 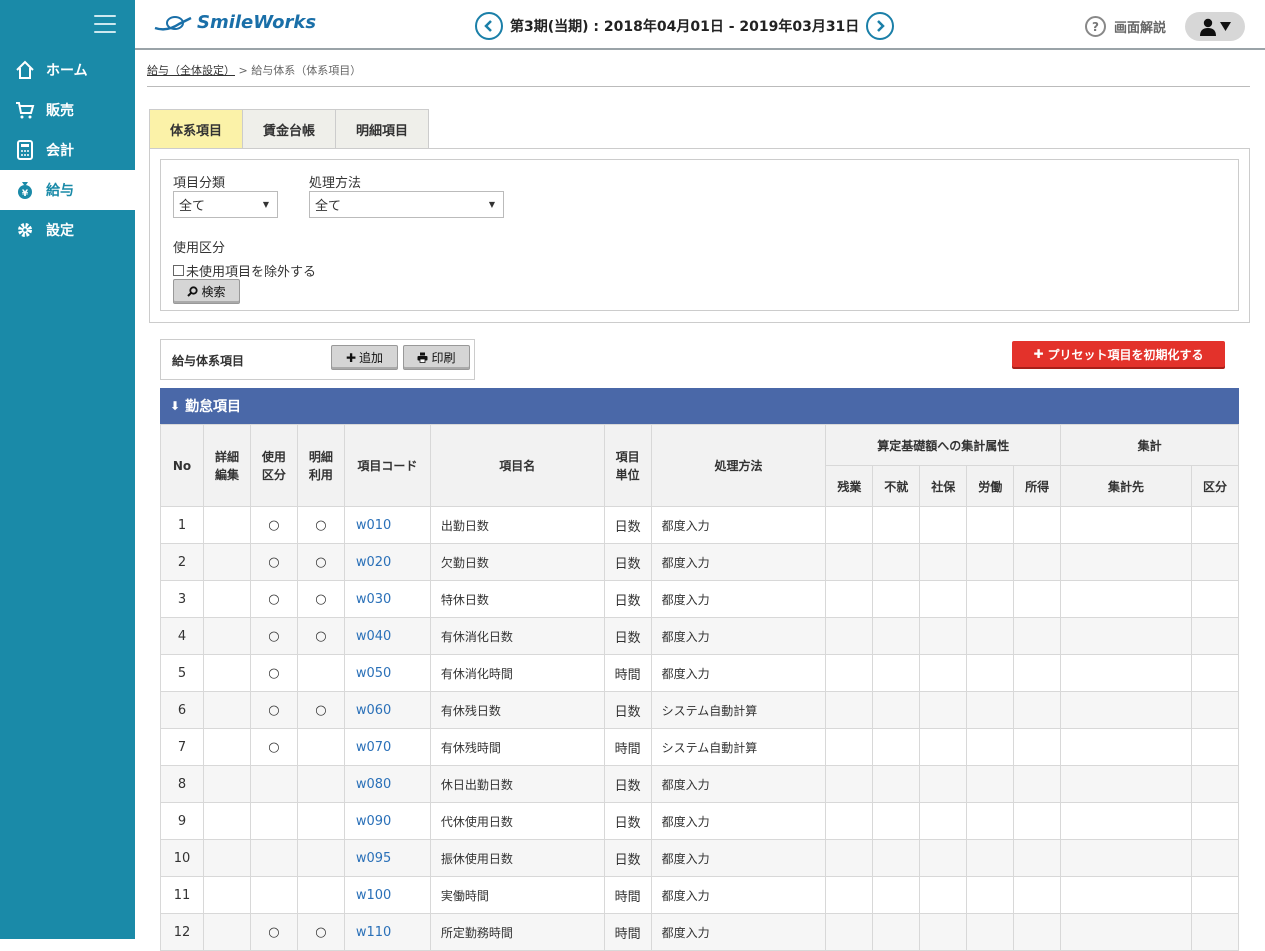 What do you see at coordinates (178, 270) in the screenshot?
I see `exclude-unused-checkbox` at bounding box center [178, 270].